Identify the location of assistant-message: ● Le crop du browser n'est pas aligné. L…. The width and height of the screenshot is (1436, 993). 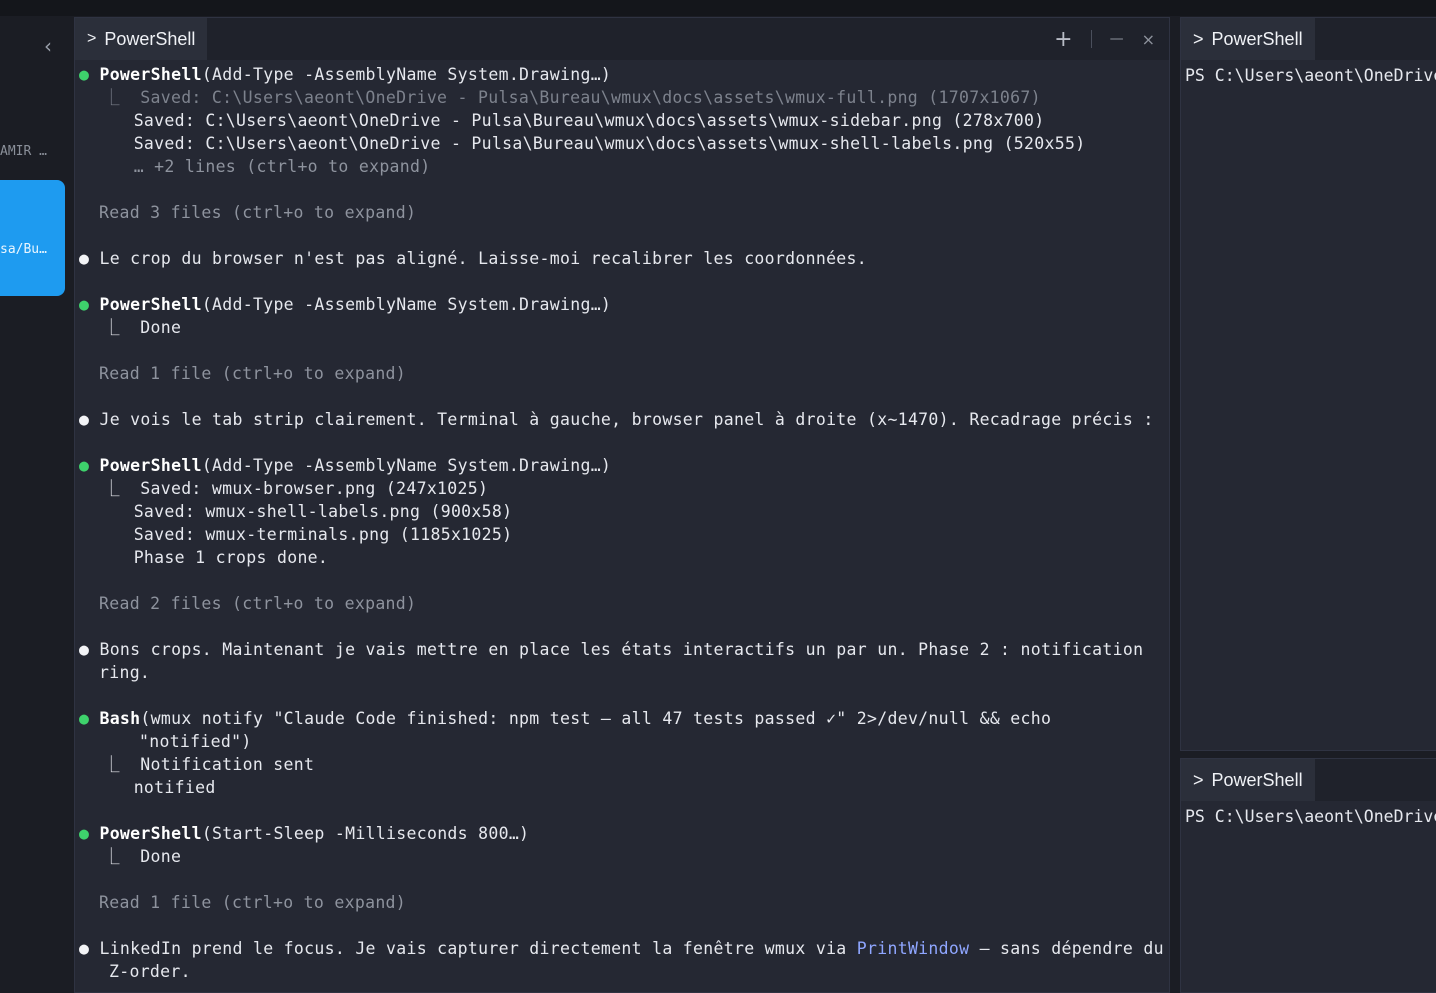
(473, 258).